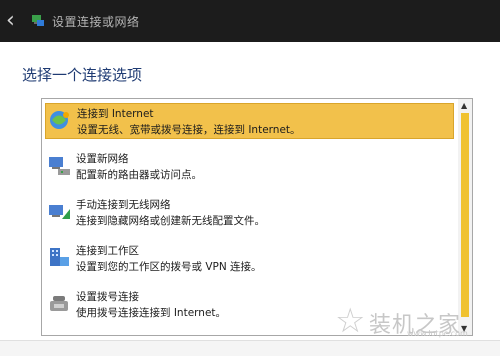 This screenshot has height=356, width=500. Describe the element at coordinates (249, 259) in the screenshot. I see `option-workplace: 连接到工作区 设置到您的工作区的拨号或 VPN 连接。` at that location.